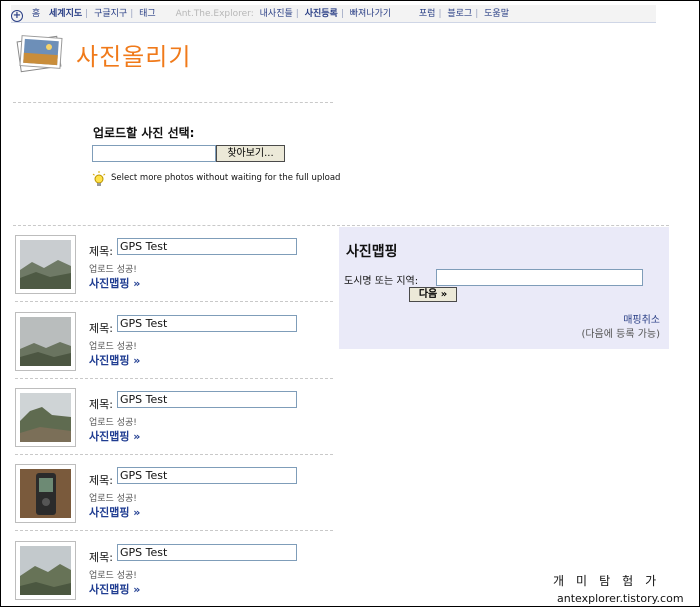  Describe the element at coordinates (17, 16) in the screenshot. I see `home-icon: +` at that location.